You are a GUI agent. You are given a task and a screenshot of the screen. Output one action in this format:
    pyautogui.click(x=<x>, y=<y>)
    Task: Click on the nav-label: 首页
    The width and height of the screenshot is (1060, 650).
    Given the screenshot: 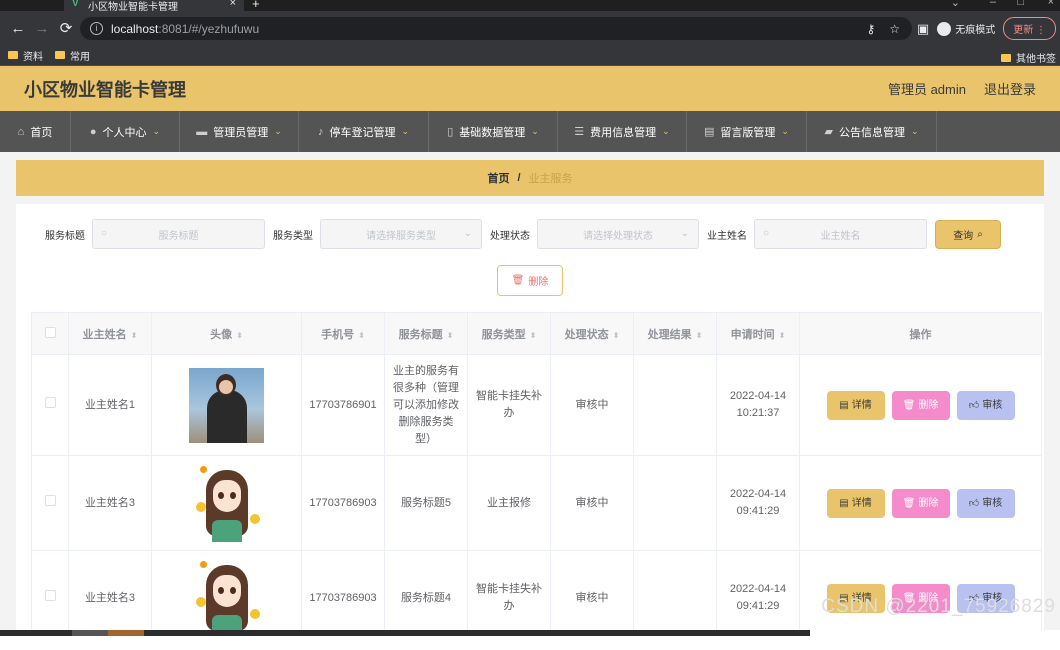 What is the action you would take?
    pyautogui.click(x=41, y=132)
    